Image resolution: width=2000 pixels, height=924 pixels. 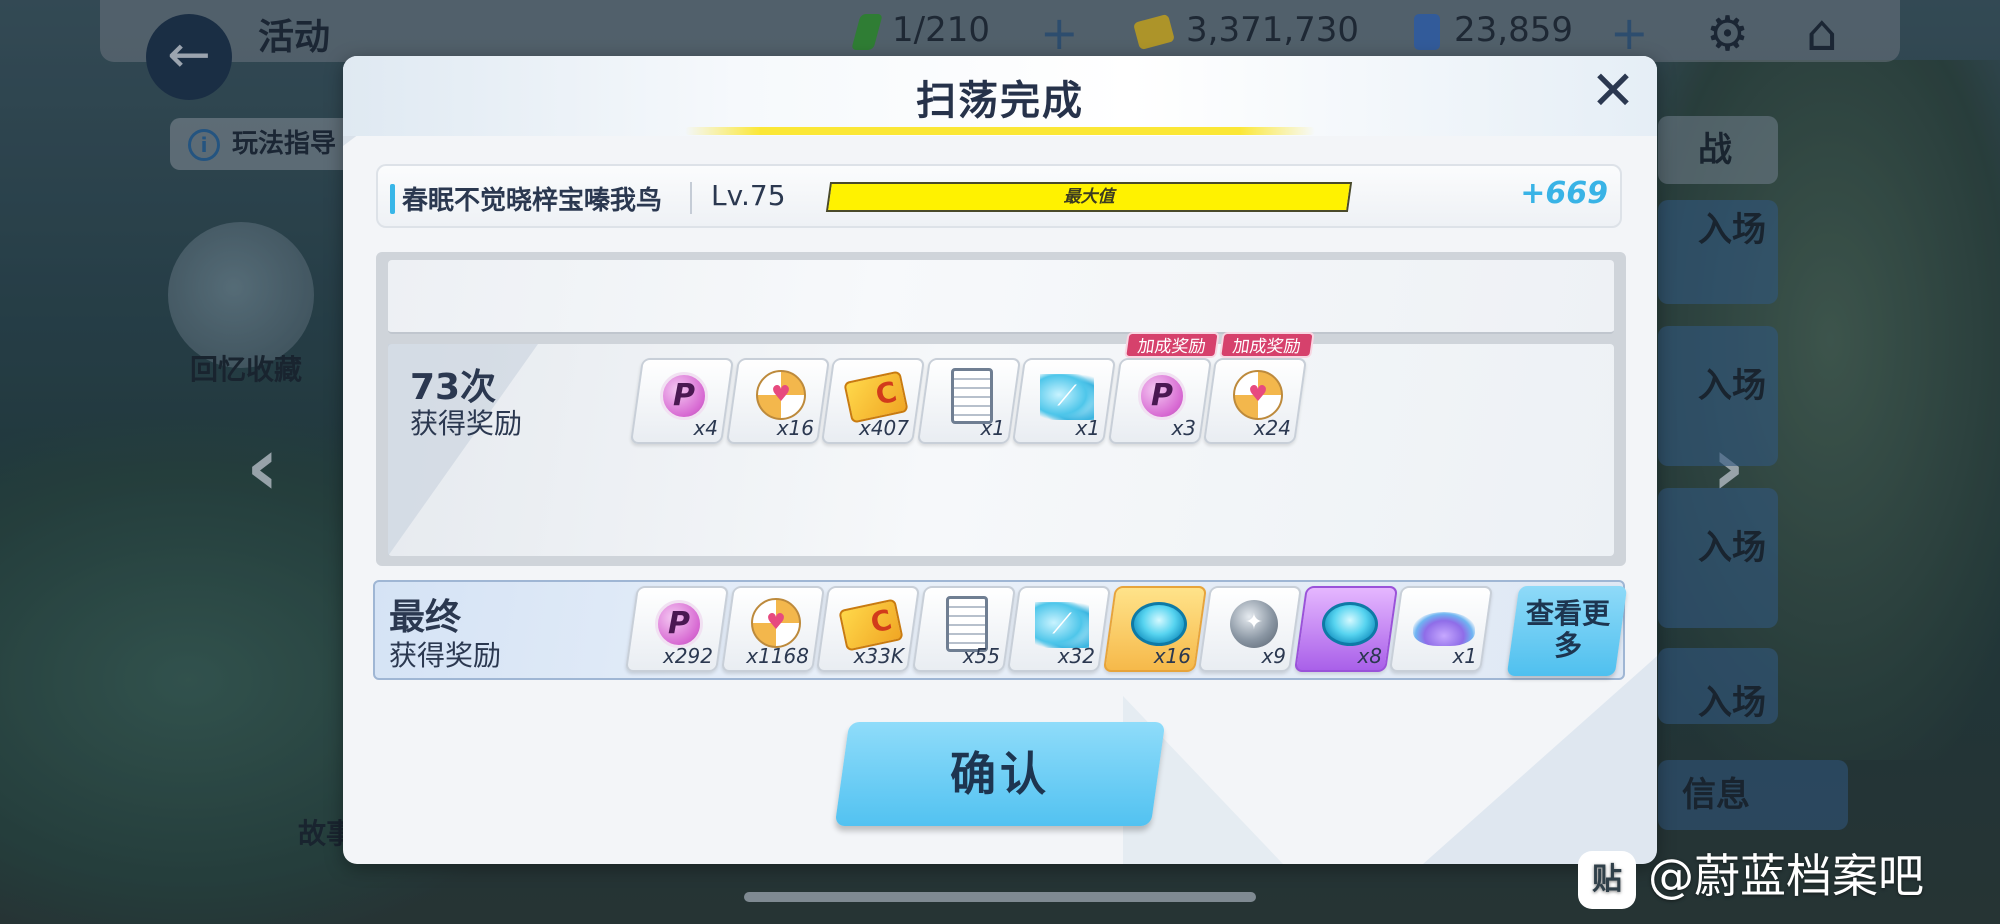 I want to click on divider, so click(x=691, y=198).